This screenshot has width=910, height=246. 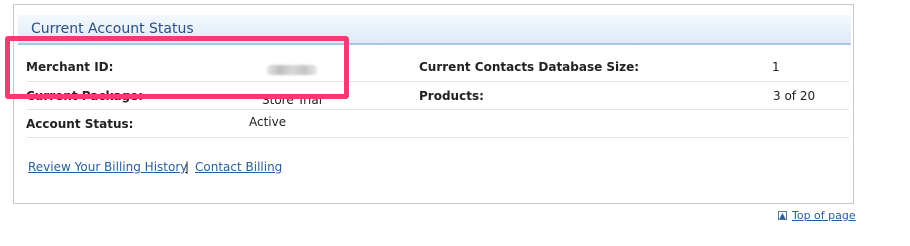 I want to click on contacts-db-size-value: 1, so click(x=776, y=67).